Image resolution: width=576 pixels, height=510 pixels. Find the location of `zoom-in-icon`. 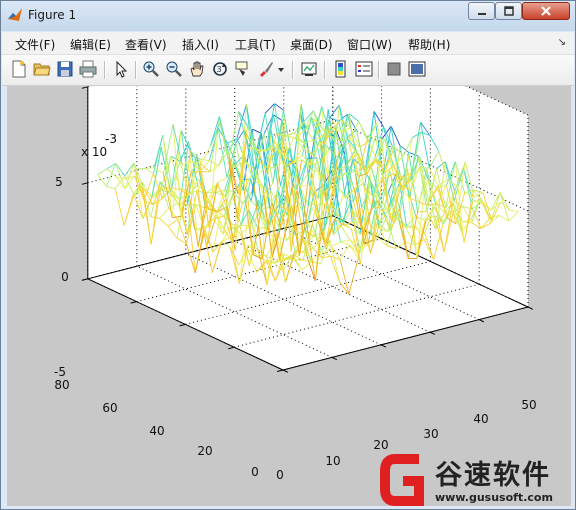

zoom-in-icon is located at coordinates (151, 69).